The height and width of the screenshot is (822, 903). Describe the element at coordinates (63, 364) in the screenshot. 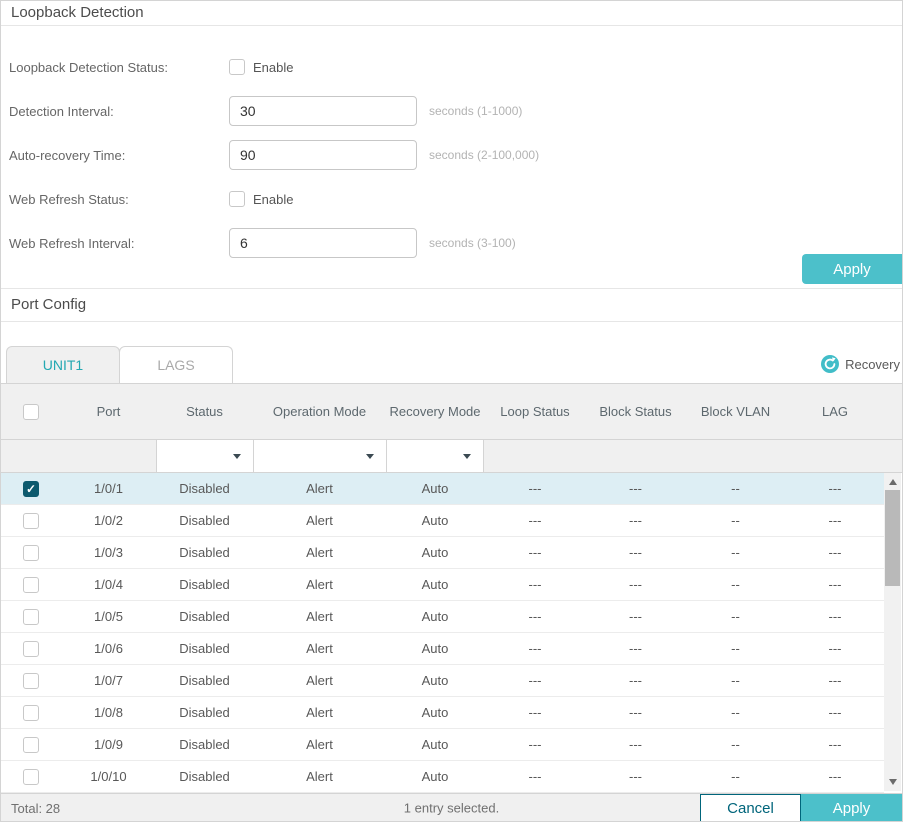

I see `tab-unit1: UNIT1` at that location.